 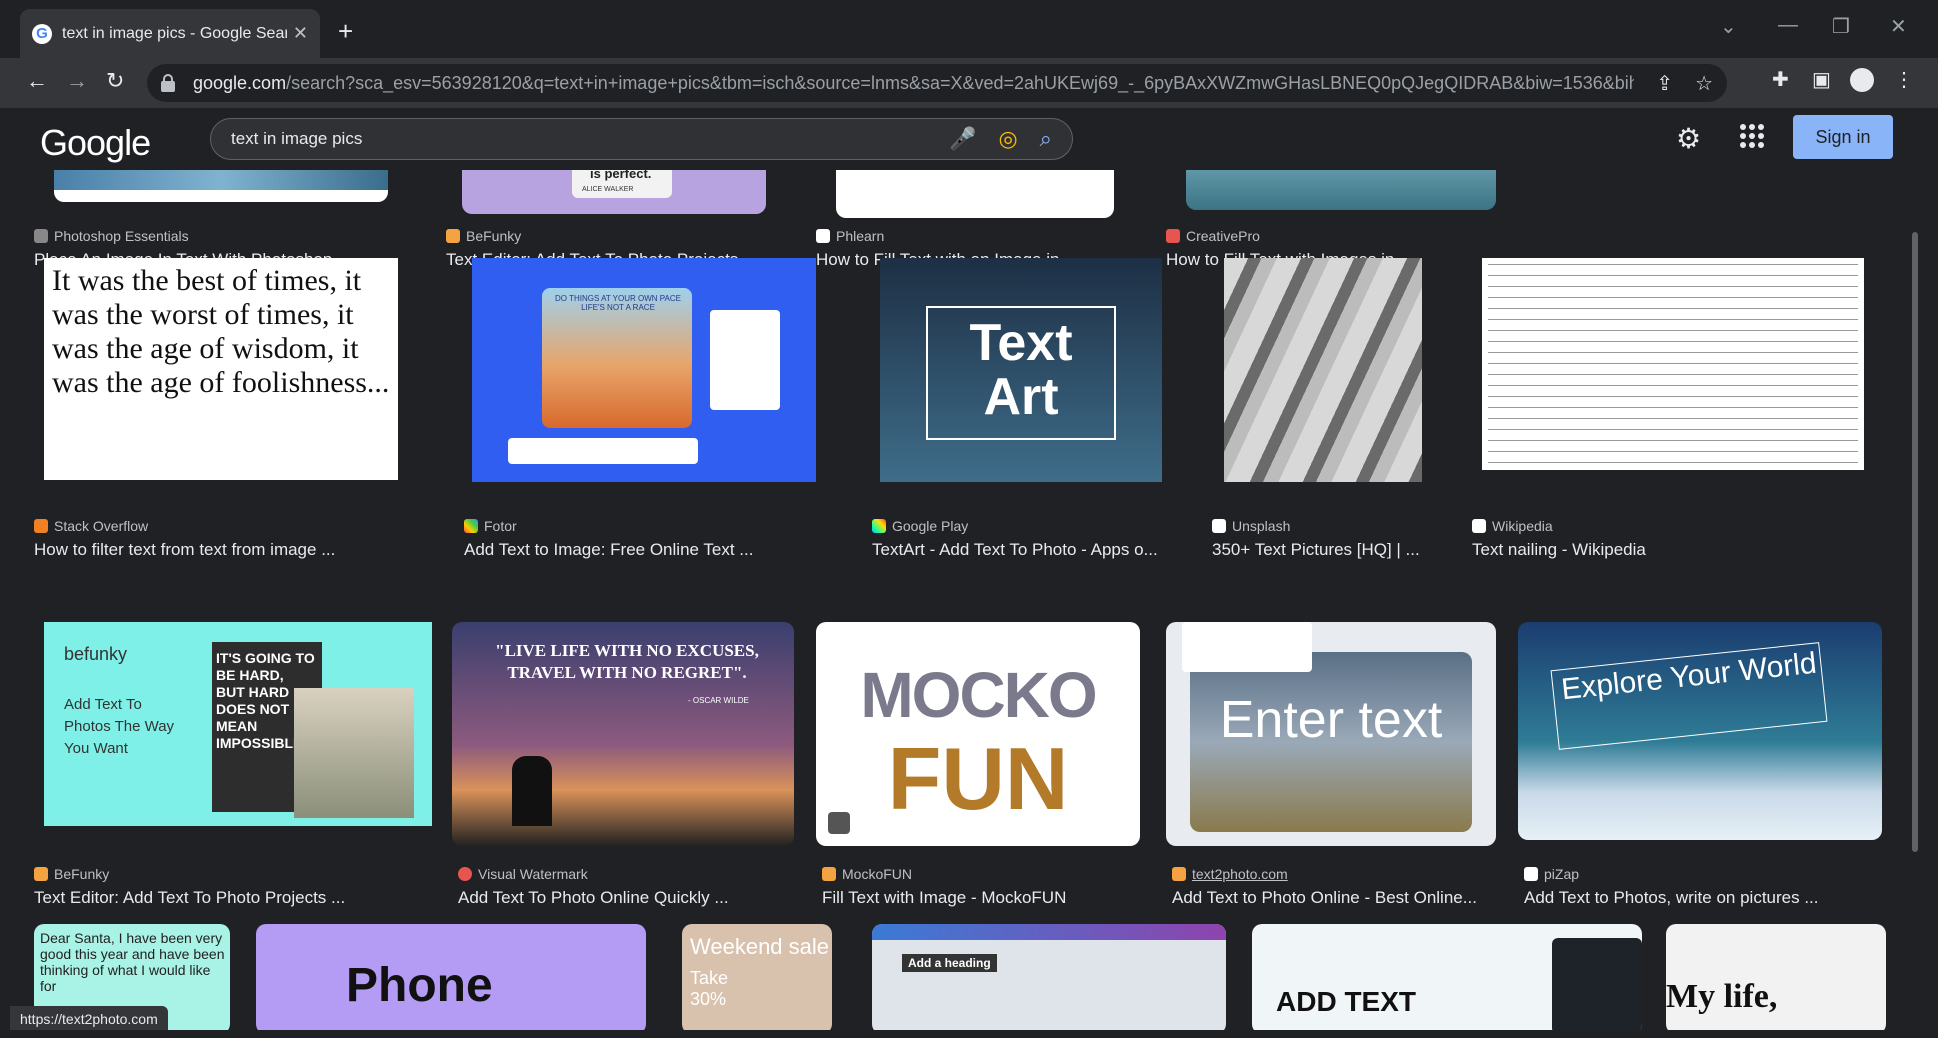 I want to click on browser-tab: G text in image pics - Google Searc ✕, so click(x=170, y=33).